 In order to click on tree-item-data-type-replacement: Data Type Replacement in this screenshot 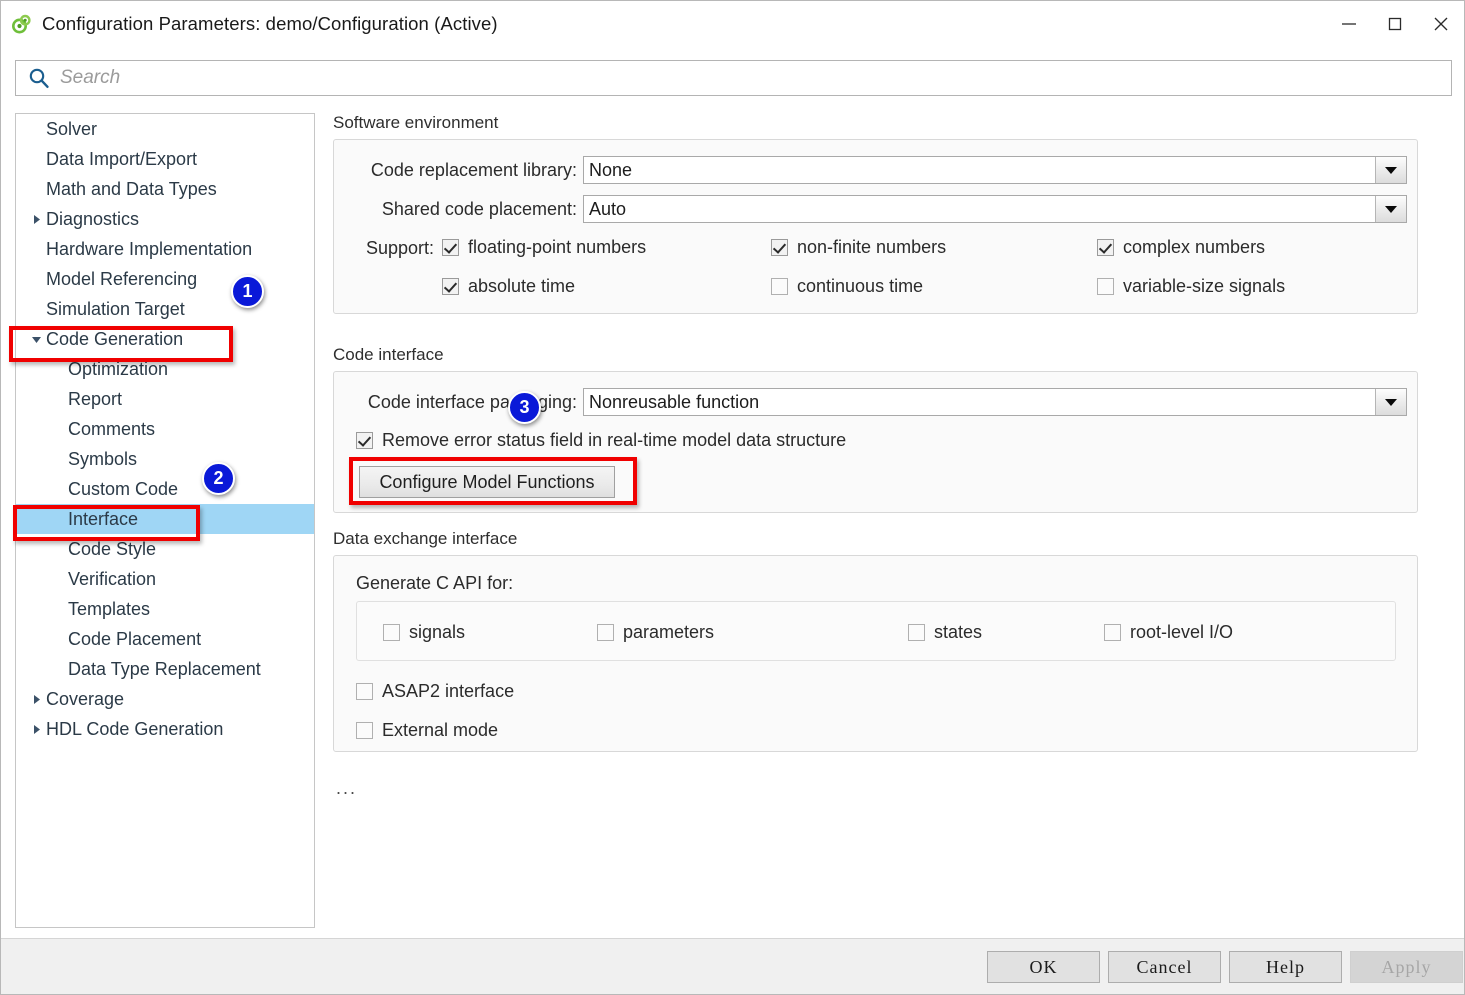, I will do `click(165, 669)`.